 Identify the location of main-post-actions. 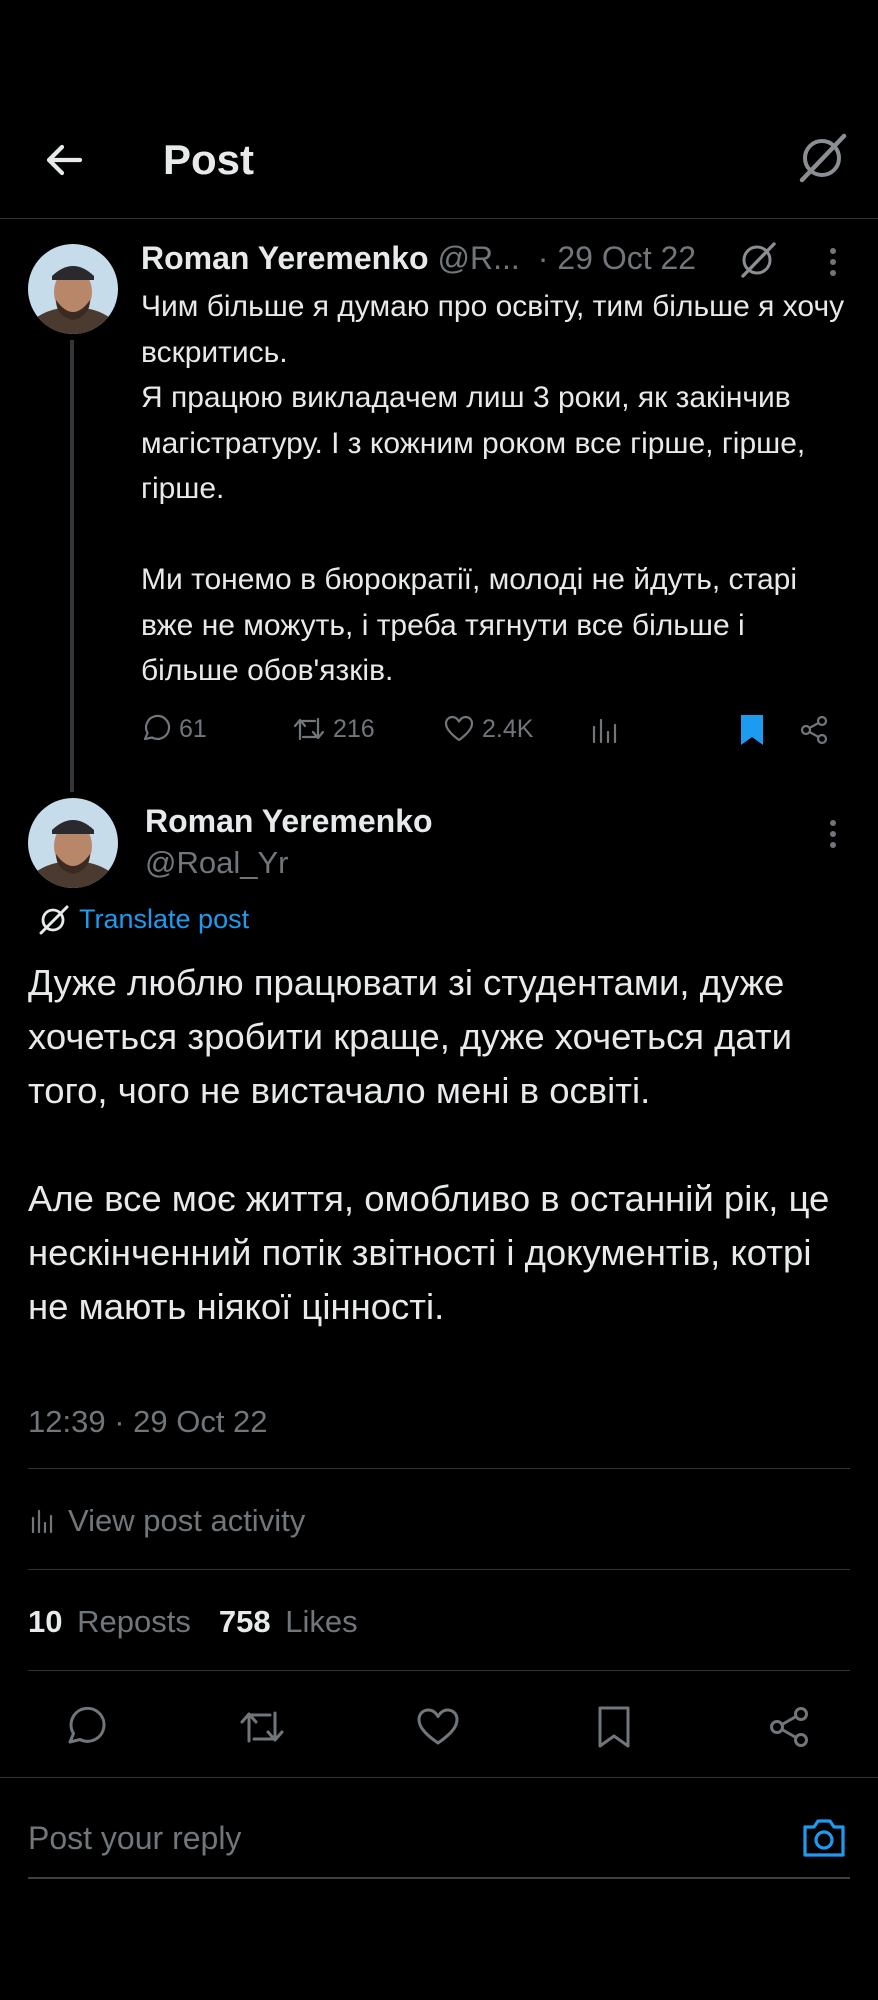
(439, 1727).